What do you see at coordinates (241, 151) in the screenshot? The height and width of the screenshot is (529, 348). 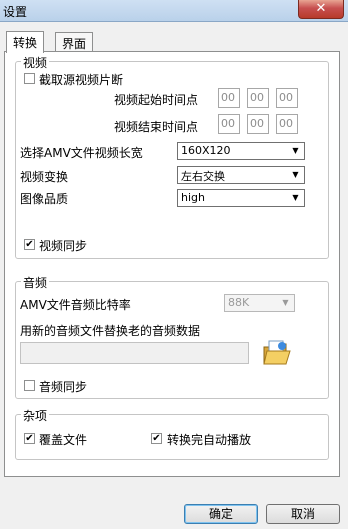 I see `video-size-select: 160X120 ▼` at bounding box center [241, 151].